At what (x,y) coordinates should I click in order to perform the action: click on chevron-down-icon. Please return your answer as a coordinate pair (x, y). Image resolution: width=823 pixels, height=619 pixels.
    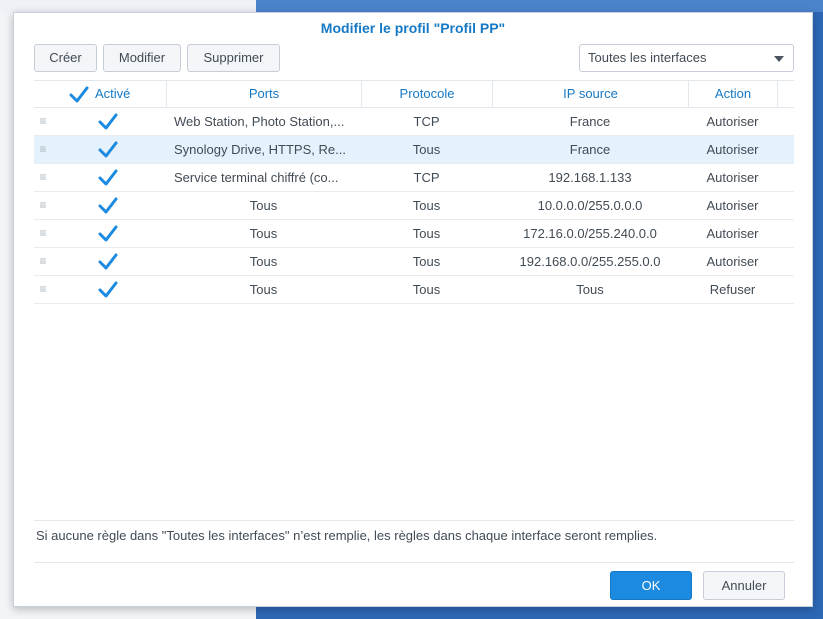
    Looking at the image, I should click on (779, 59).